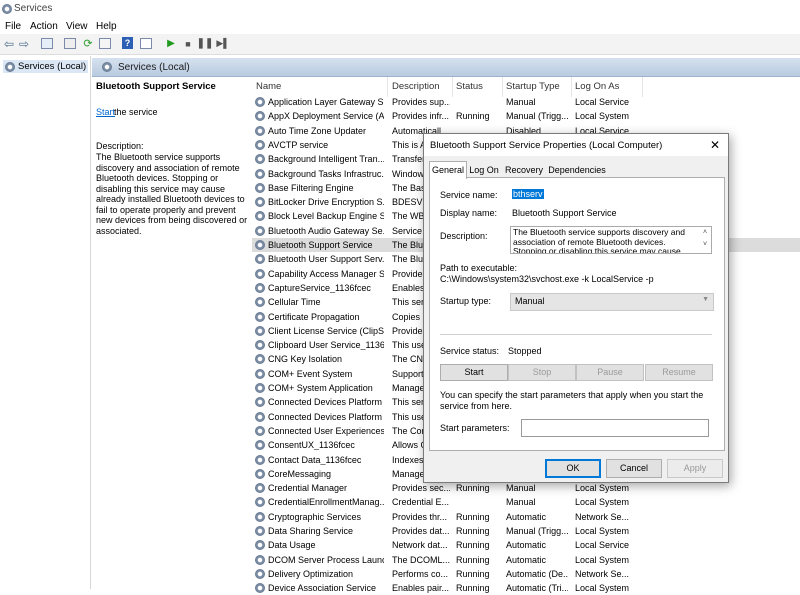  What do you see at coordinates (400, 44) in the screenshot?
I see `toolbar: ⇦ ⇨ ⟳ ? ▶ ■ ❚❚ ▶▌` at bounding box center [400, 44].